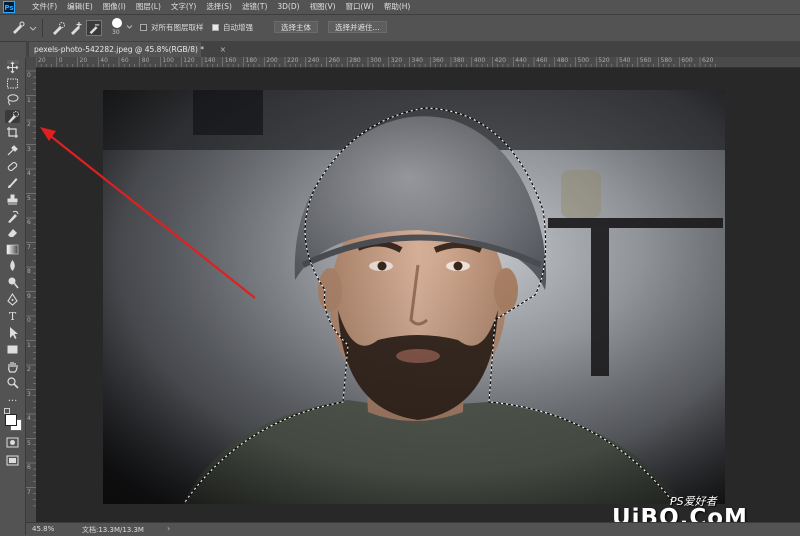  Describe the element at coordinates (115, 7) in the screenshot. I see `menu-image: 图像(I)` at that location.